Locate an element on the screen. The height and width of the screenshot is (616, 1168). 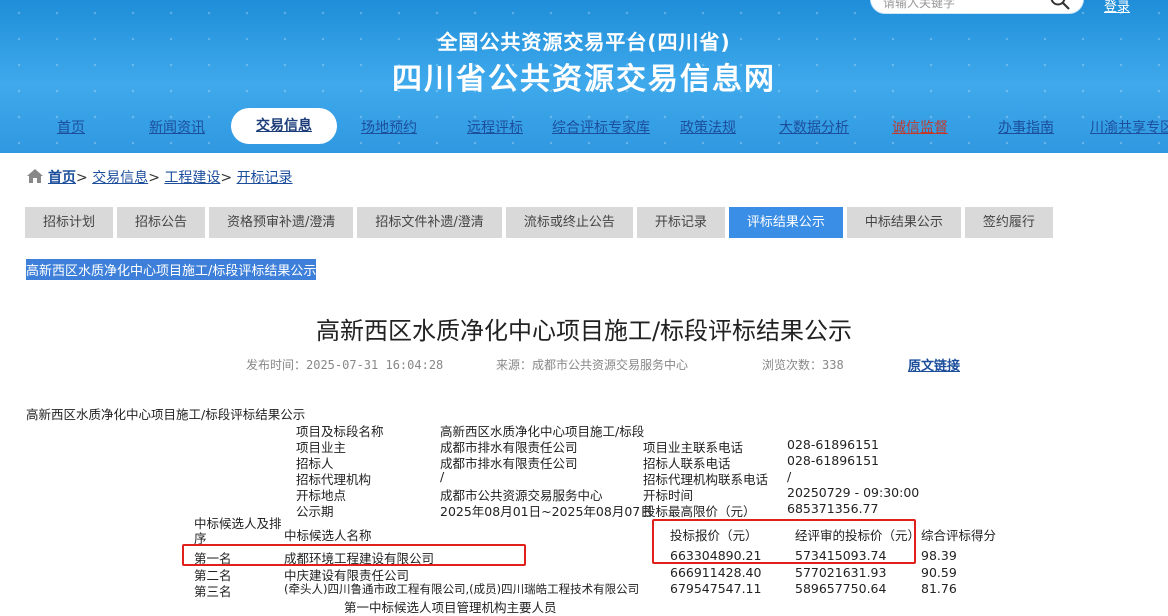
breadcrumb-home: 首页 is located at coordinates (62, 178).